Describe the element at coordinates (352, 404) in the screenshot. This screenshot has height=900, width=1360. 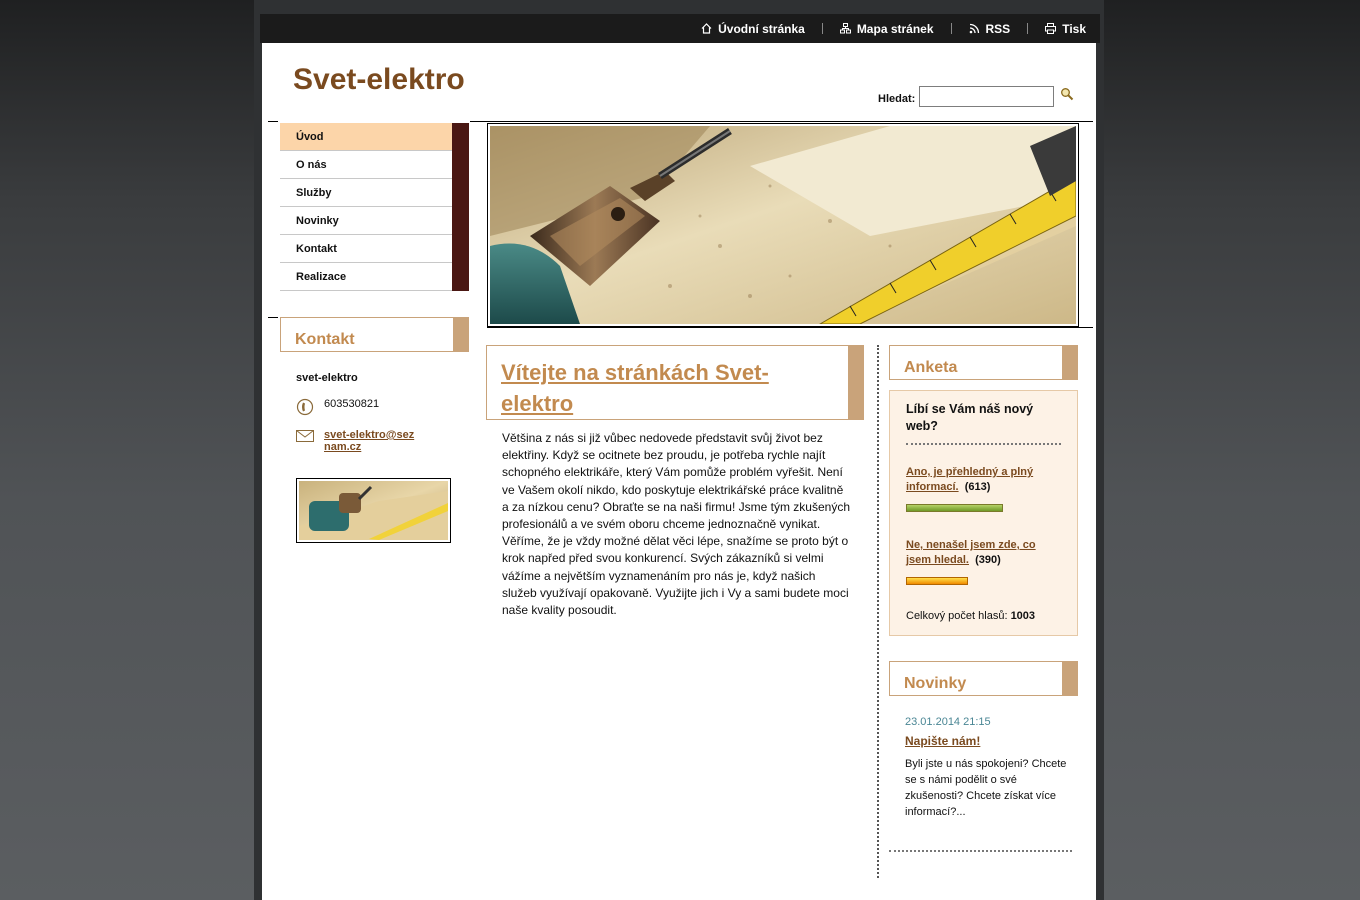
I see `contact-phone: 603530821` at that location.